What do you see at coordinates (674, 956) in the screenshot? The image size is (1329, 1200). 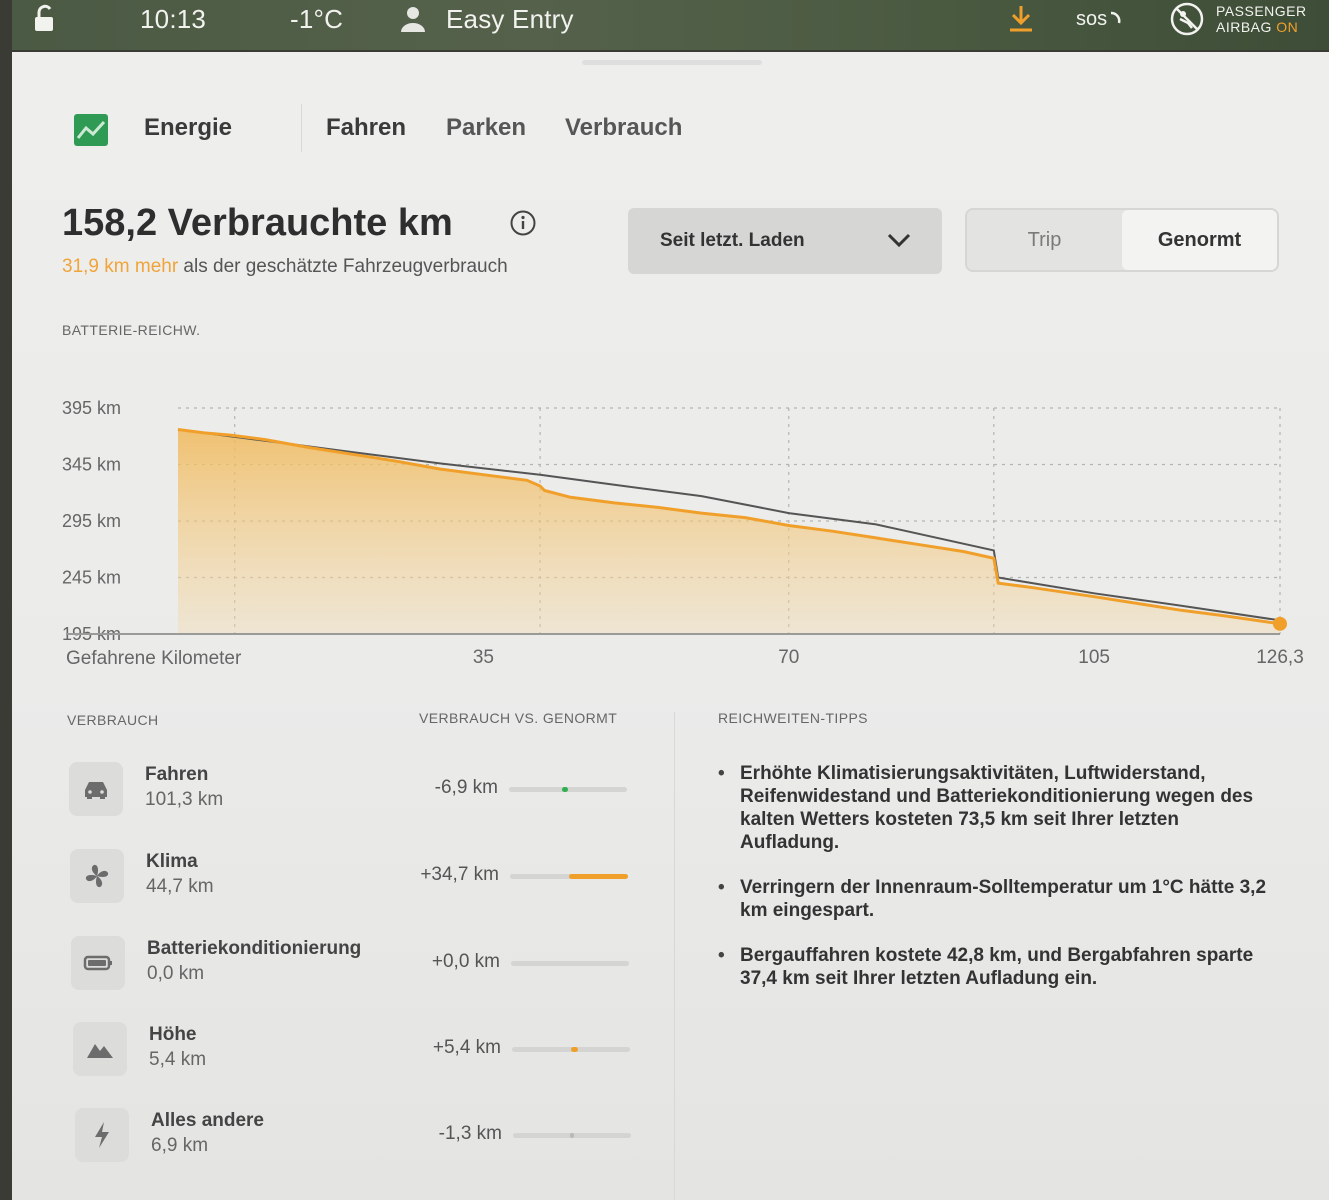 I see `section-divider` at bounding box center [674, 956].